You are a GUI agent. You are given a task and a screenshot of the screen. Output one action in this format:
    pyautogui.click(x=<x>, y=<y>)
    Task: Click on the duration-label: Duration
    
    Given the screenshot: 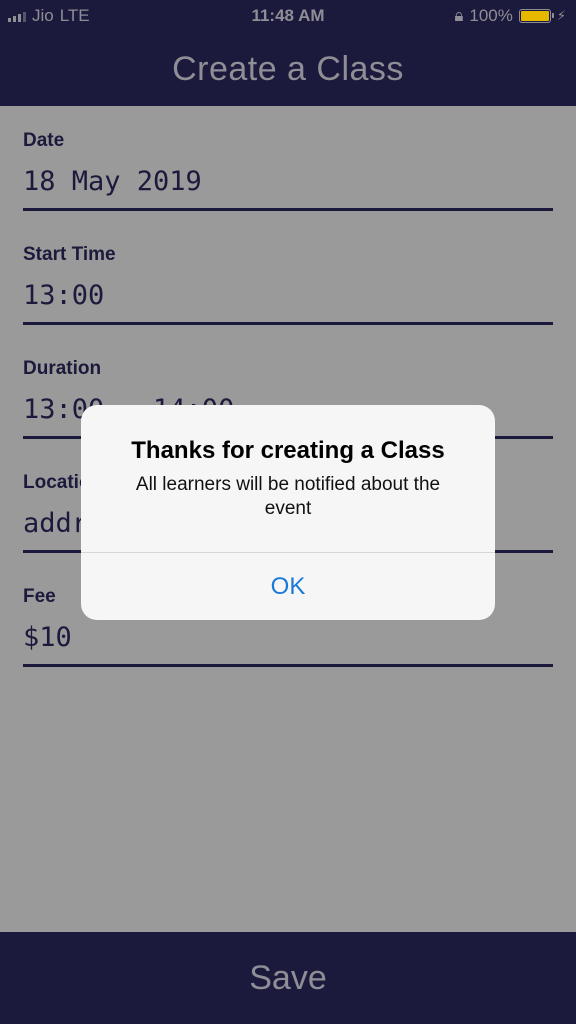 What is the action you would take?
    pyautogui.click(x=62, y=368)
    